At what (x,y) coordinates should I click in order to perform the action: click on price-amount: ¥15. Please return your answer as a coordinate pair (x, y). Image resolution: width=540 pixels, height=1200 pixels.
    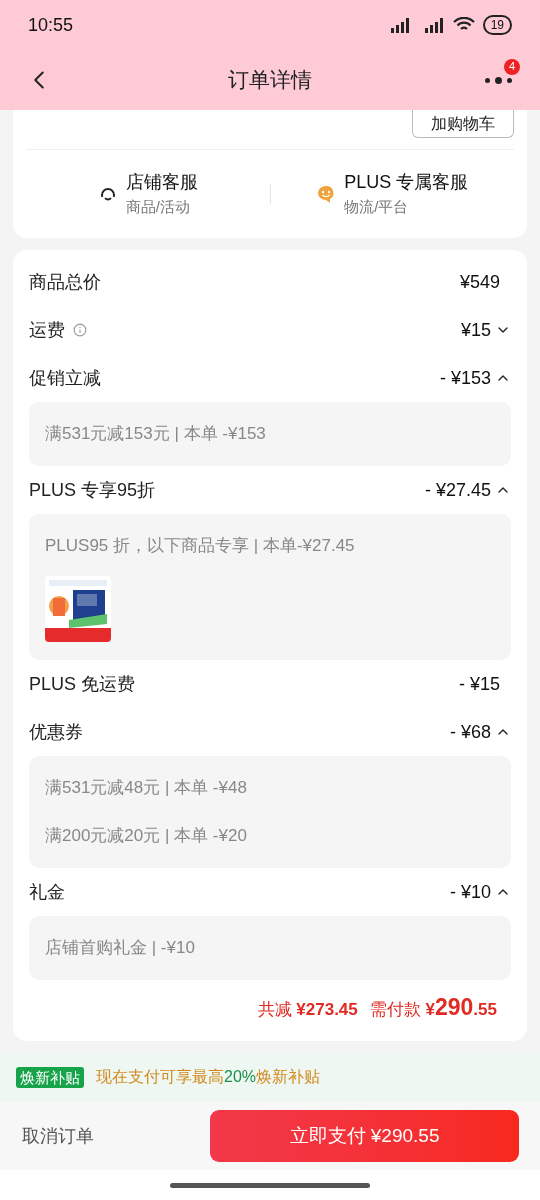
    Looking at the image, I should click on (475, 330).